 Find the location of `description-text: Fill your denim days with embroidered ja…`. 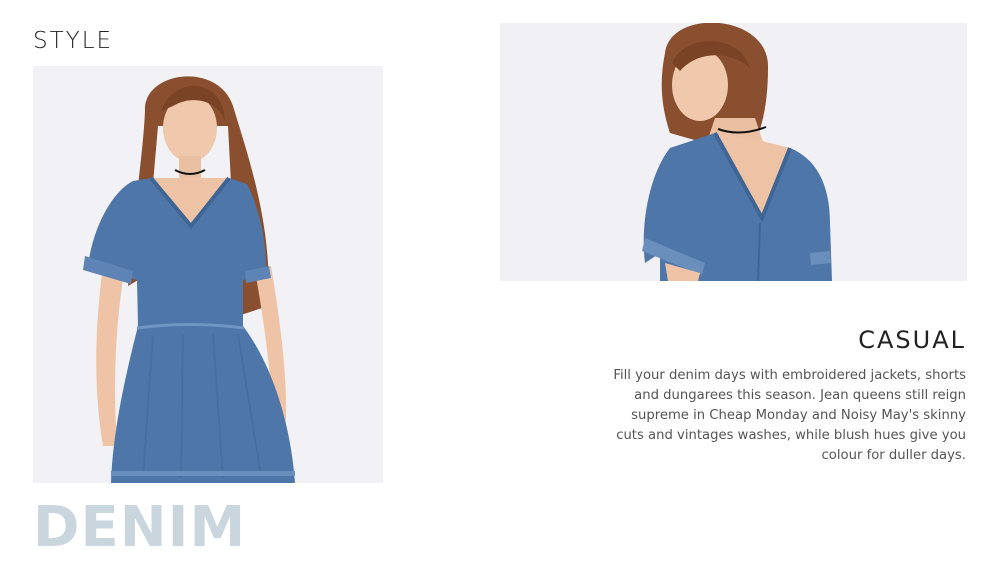

description-text: Fill your denim days with embroidered ja… is located at coordinates (789, 415).